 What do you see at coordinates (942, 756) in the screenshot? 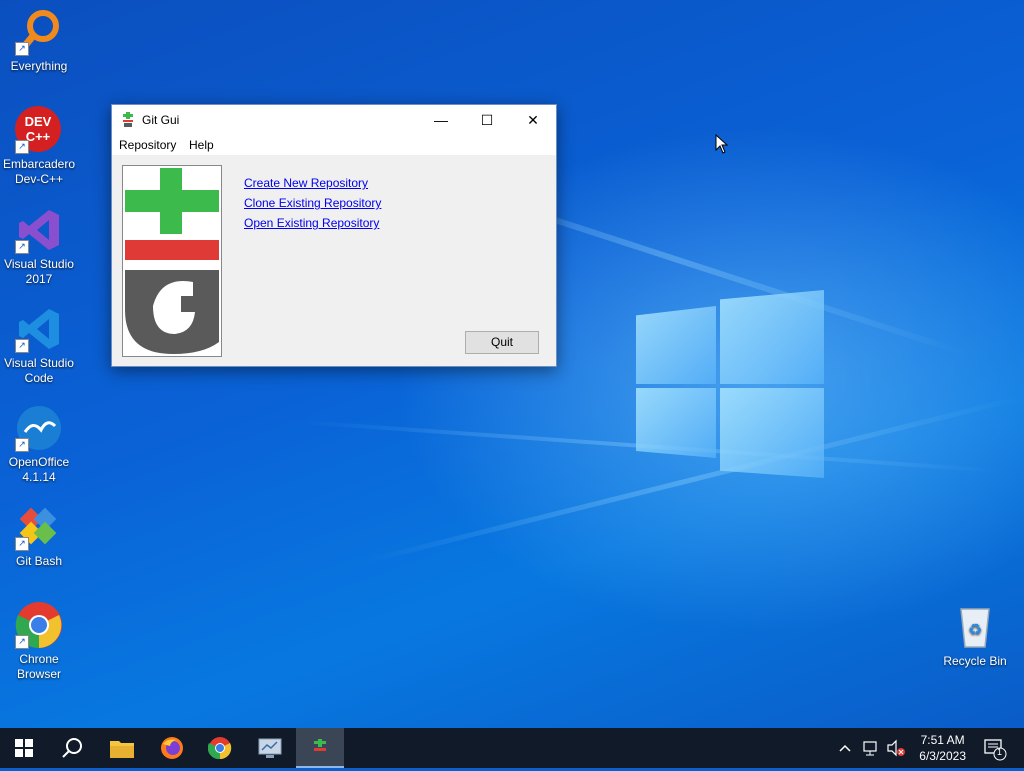
I see `clock-date: 6/3/2023` at bounding box center [942, 756].